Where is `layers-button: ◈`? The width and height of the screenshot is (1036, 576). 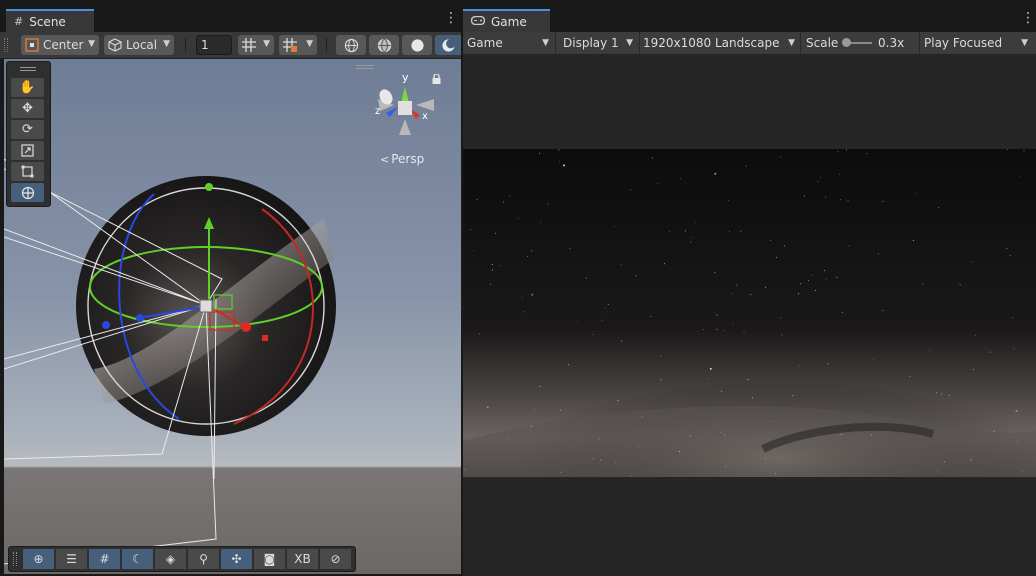 layers-button: ◈ is located at coordinates (170, 559).